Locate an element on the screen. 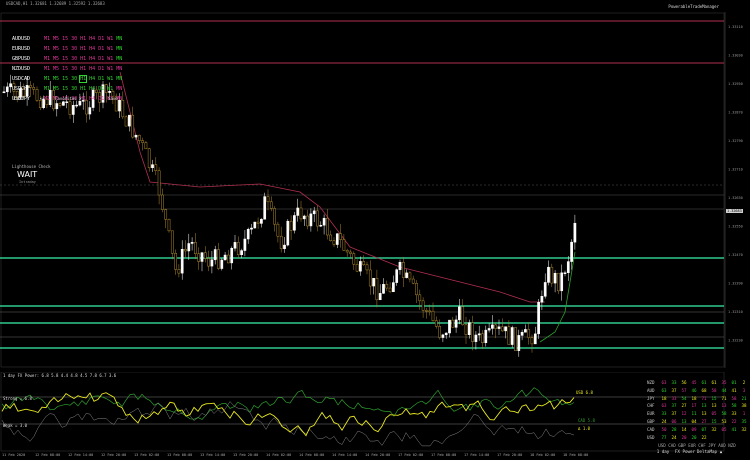 This screenshot has width=750, height=460. pair-name: GBPUSD is located at coordinates (28, 59).